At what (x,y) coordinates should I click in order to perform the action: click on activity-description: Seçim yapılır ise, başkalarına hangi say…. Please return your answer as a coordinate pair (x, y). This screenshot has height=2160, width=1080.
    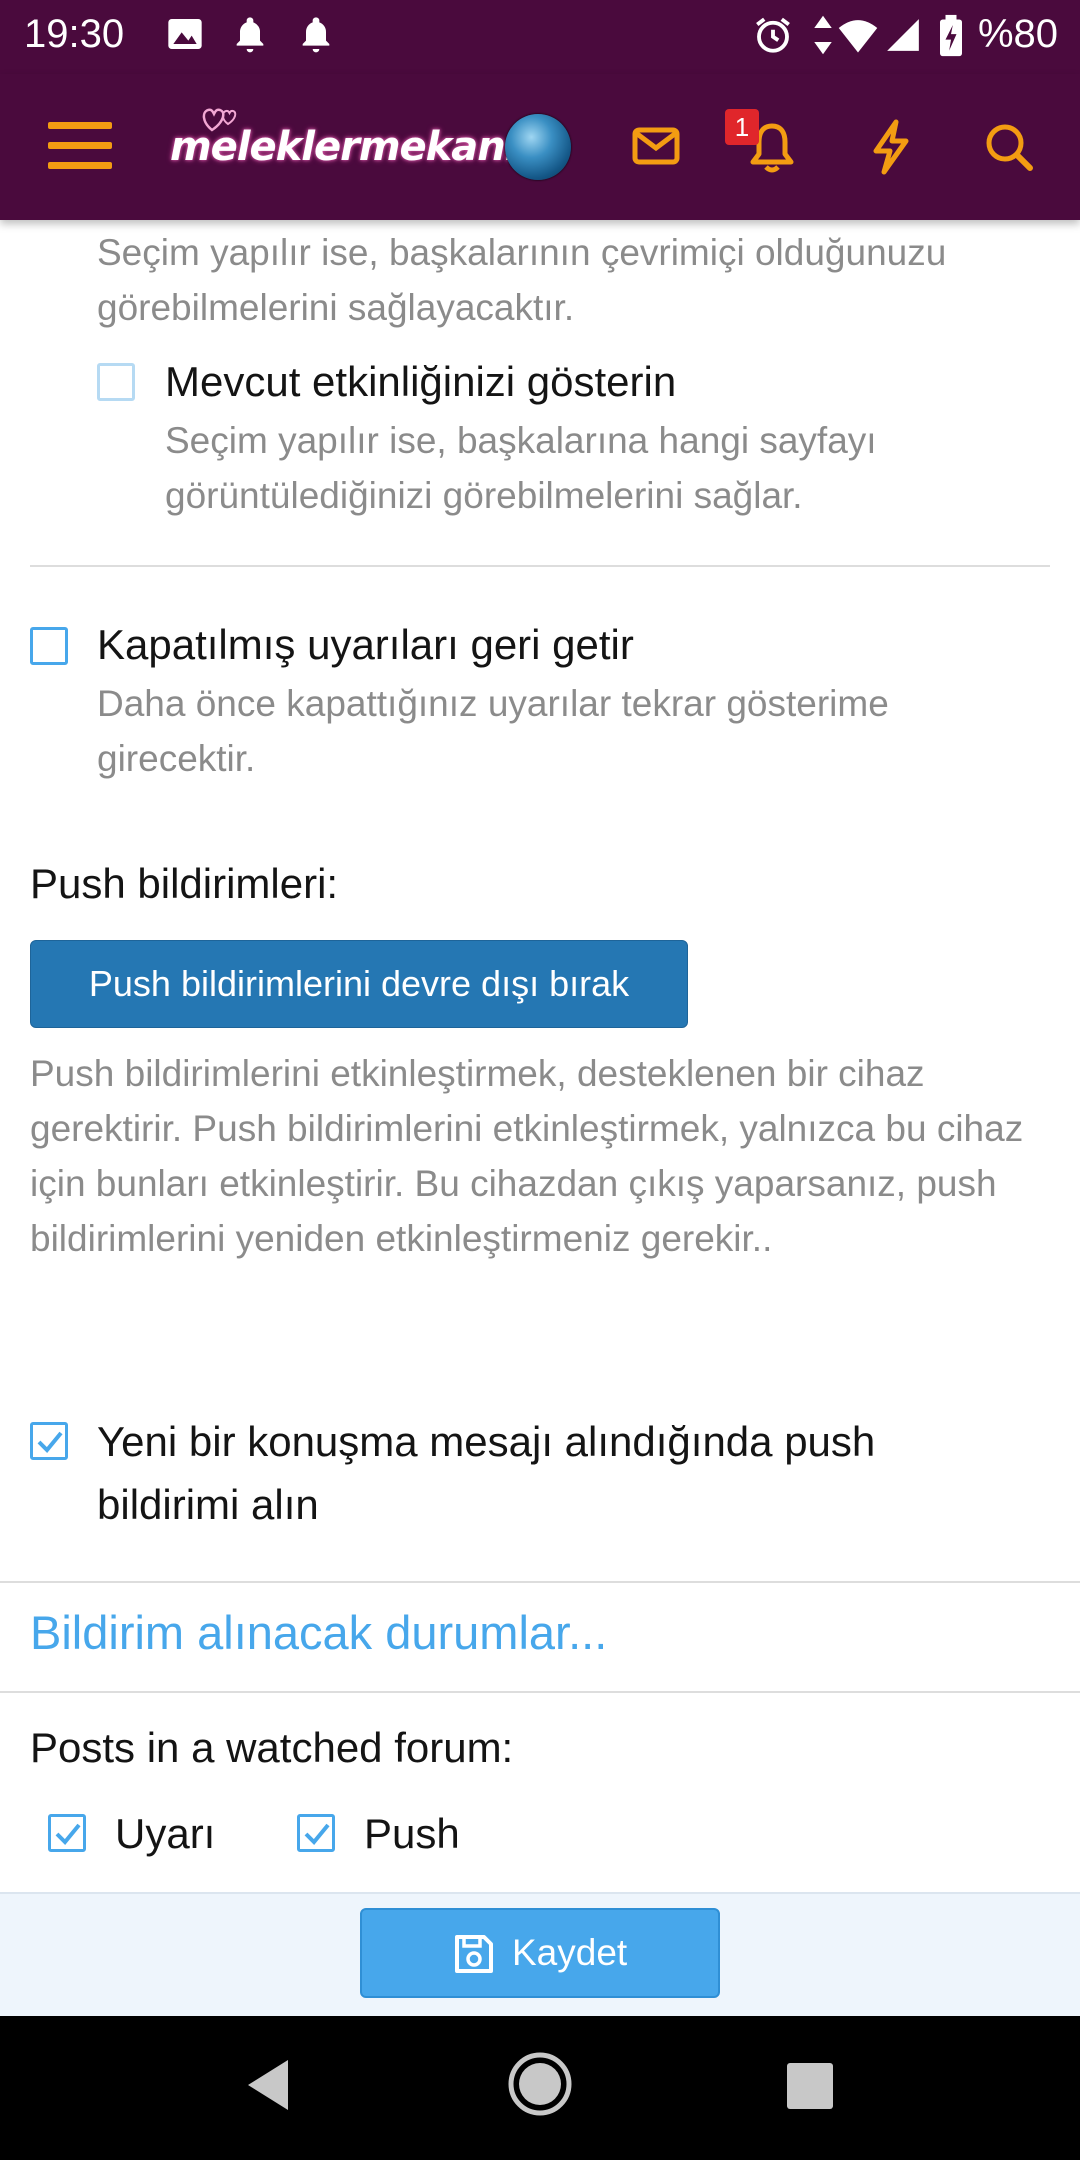
    Looking at the image, I should click on (521, 468).